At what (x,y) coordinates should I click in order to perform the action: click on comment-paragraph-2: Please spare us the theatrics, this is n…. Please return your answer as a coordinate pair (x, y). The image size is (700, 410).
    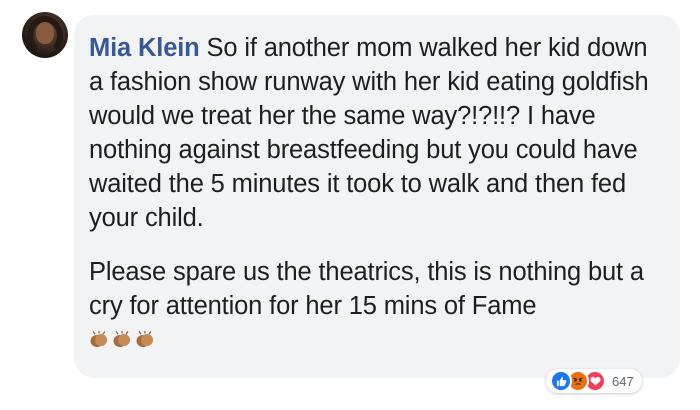
    Looking at the image, I should click on (374, 289).